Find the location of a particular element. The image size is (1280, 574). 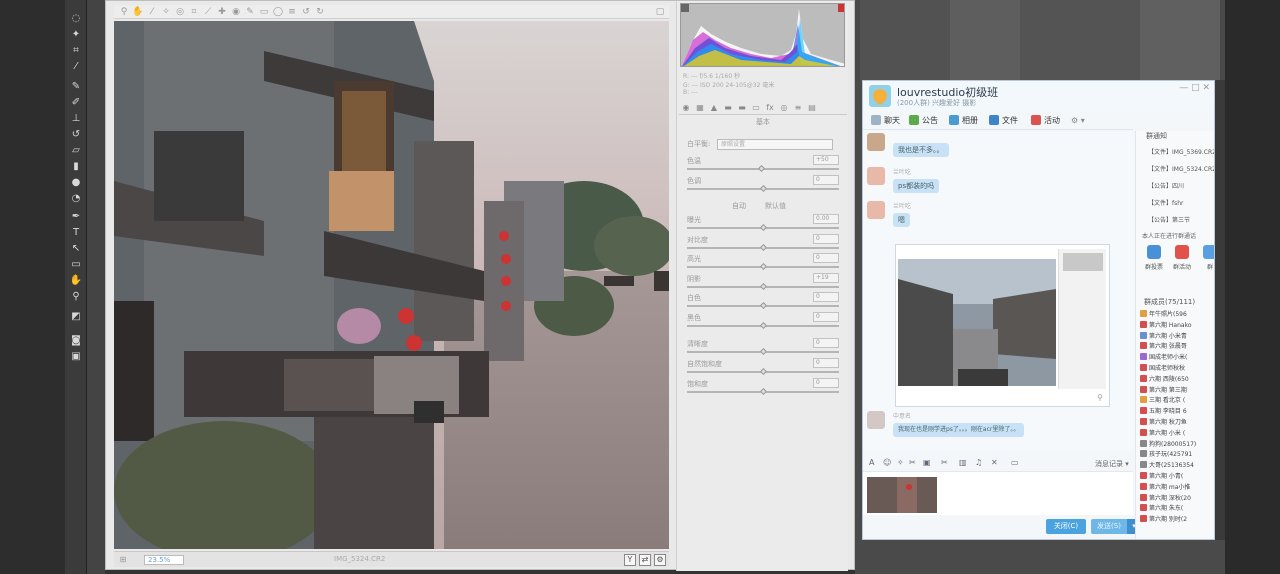

tint-knob is located at coordinates (763, 188).